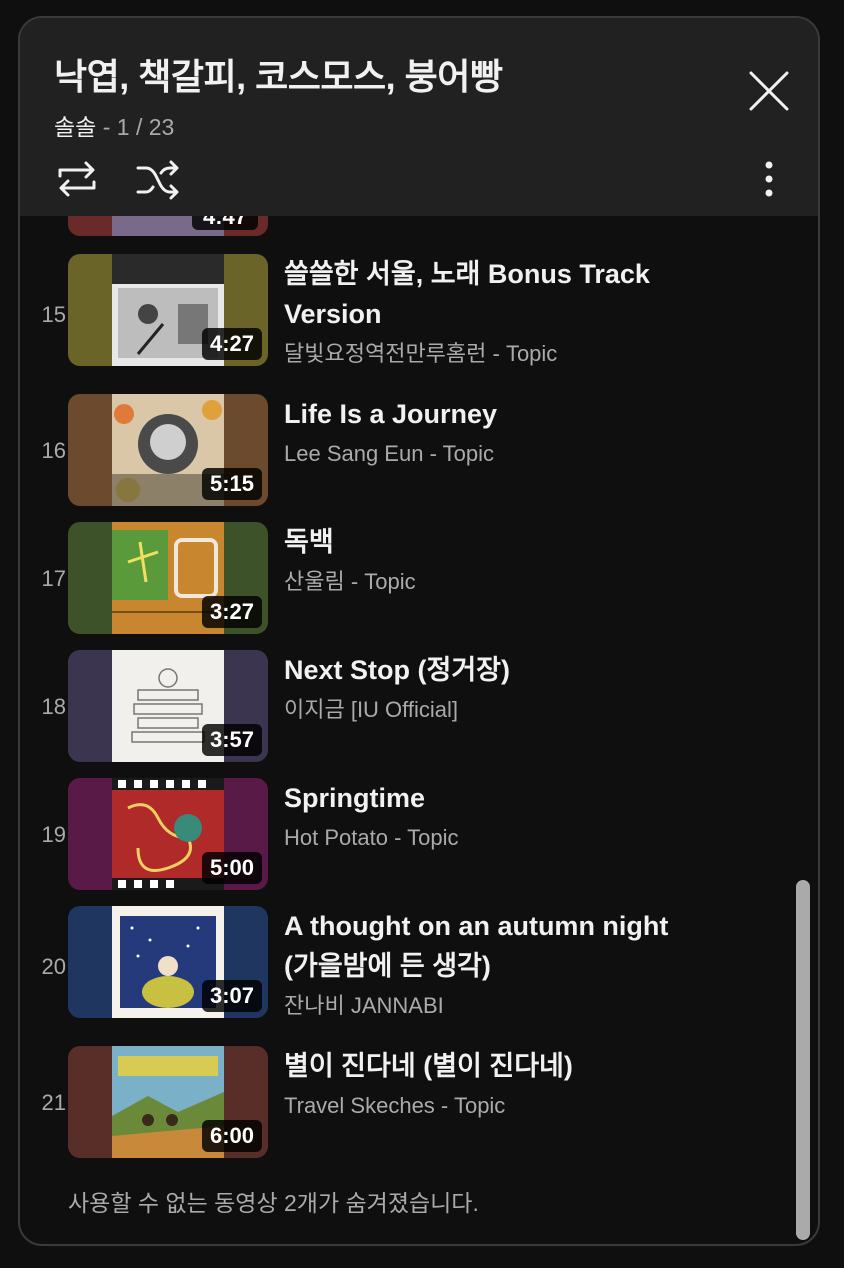 The height and width of the screenshot is (1268, 844). I want to click on video-thumbnail: 4:27, so click(168, 310).